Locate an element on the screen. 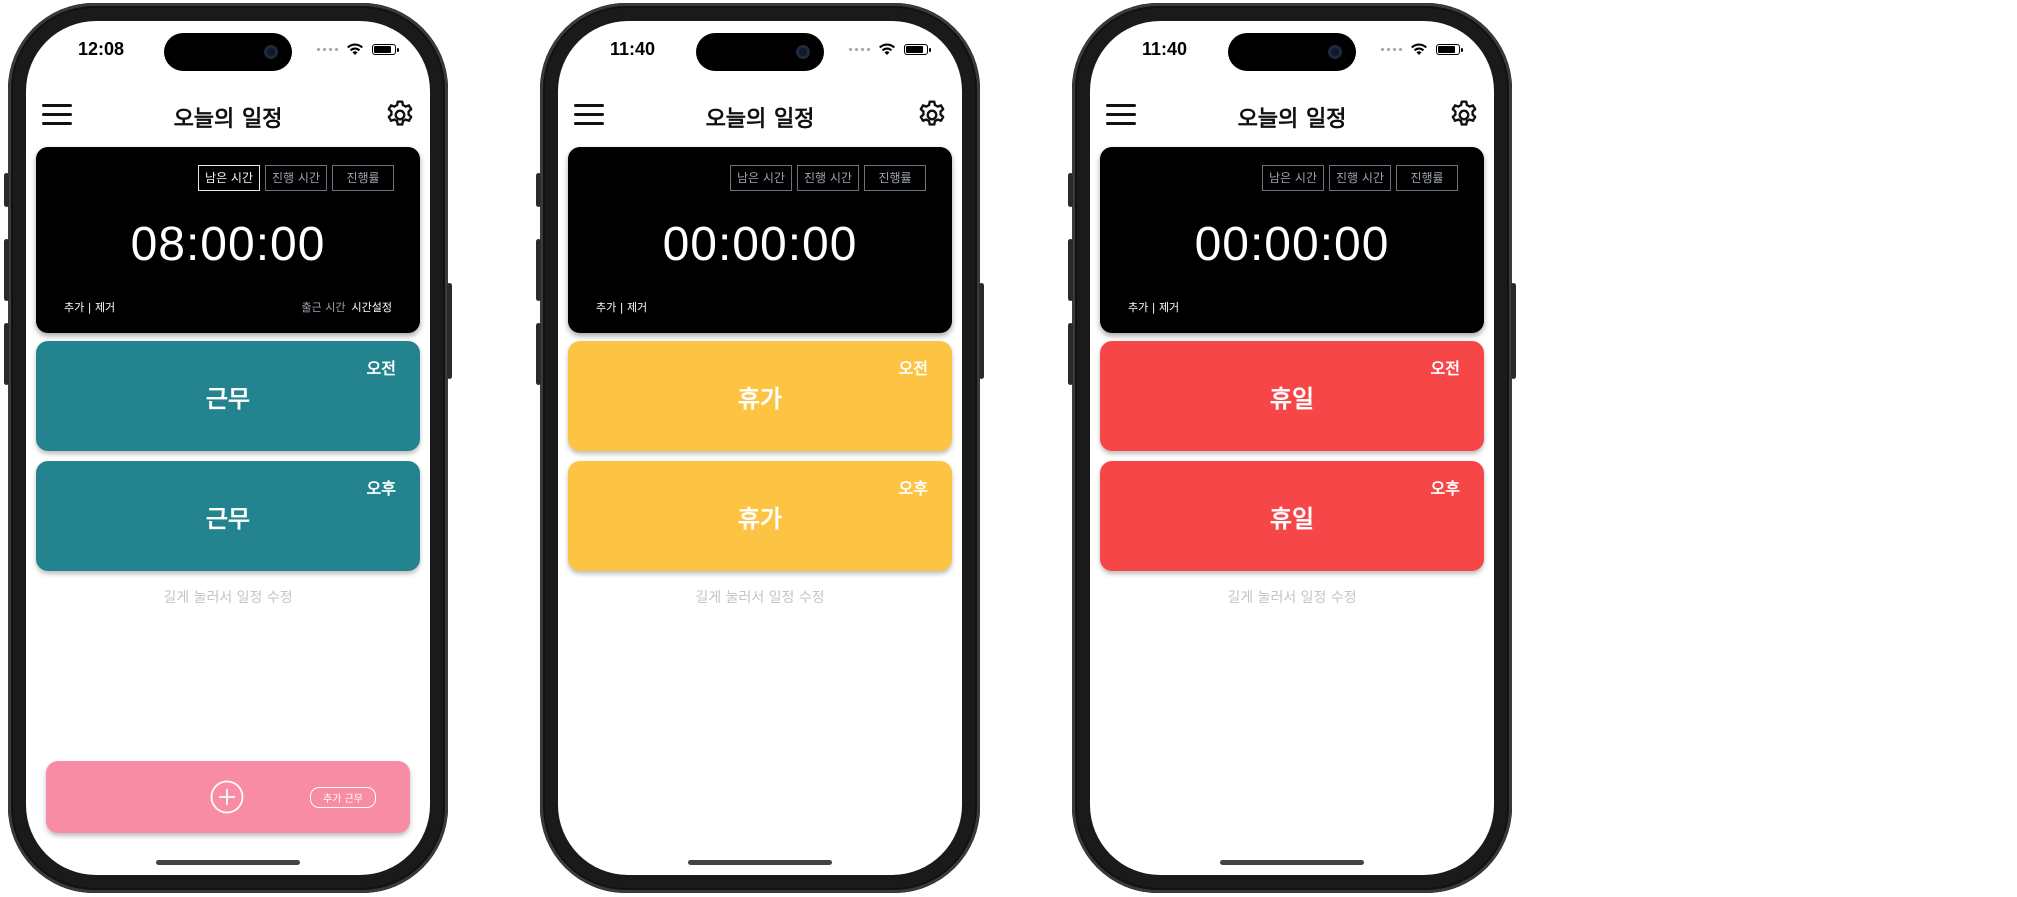 Image resolution: width=2017 pixels, height=897 pixels. clockin-setting: 출근 시간 시간설정 is located at coordinates (347, 307).